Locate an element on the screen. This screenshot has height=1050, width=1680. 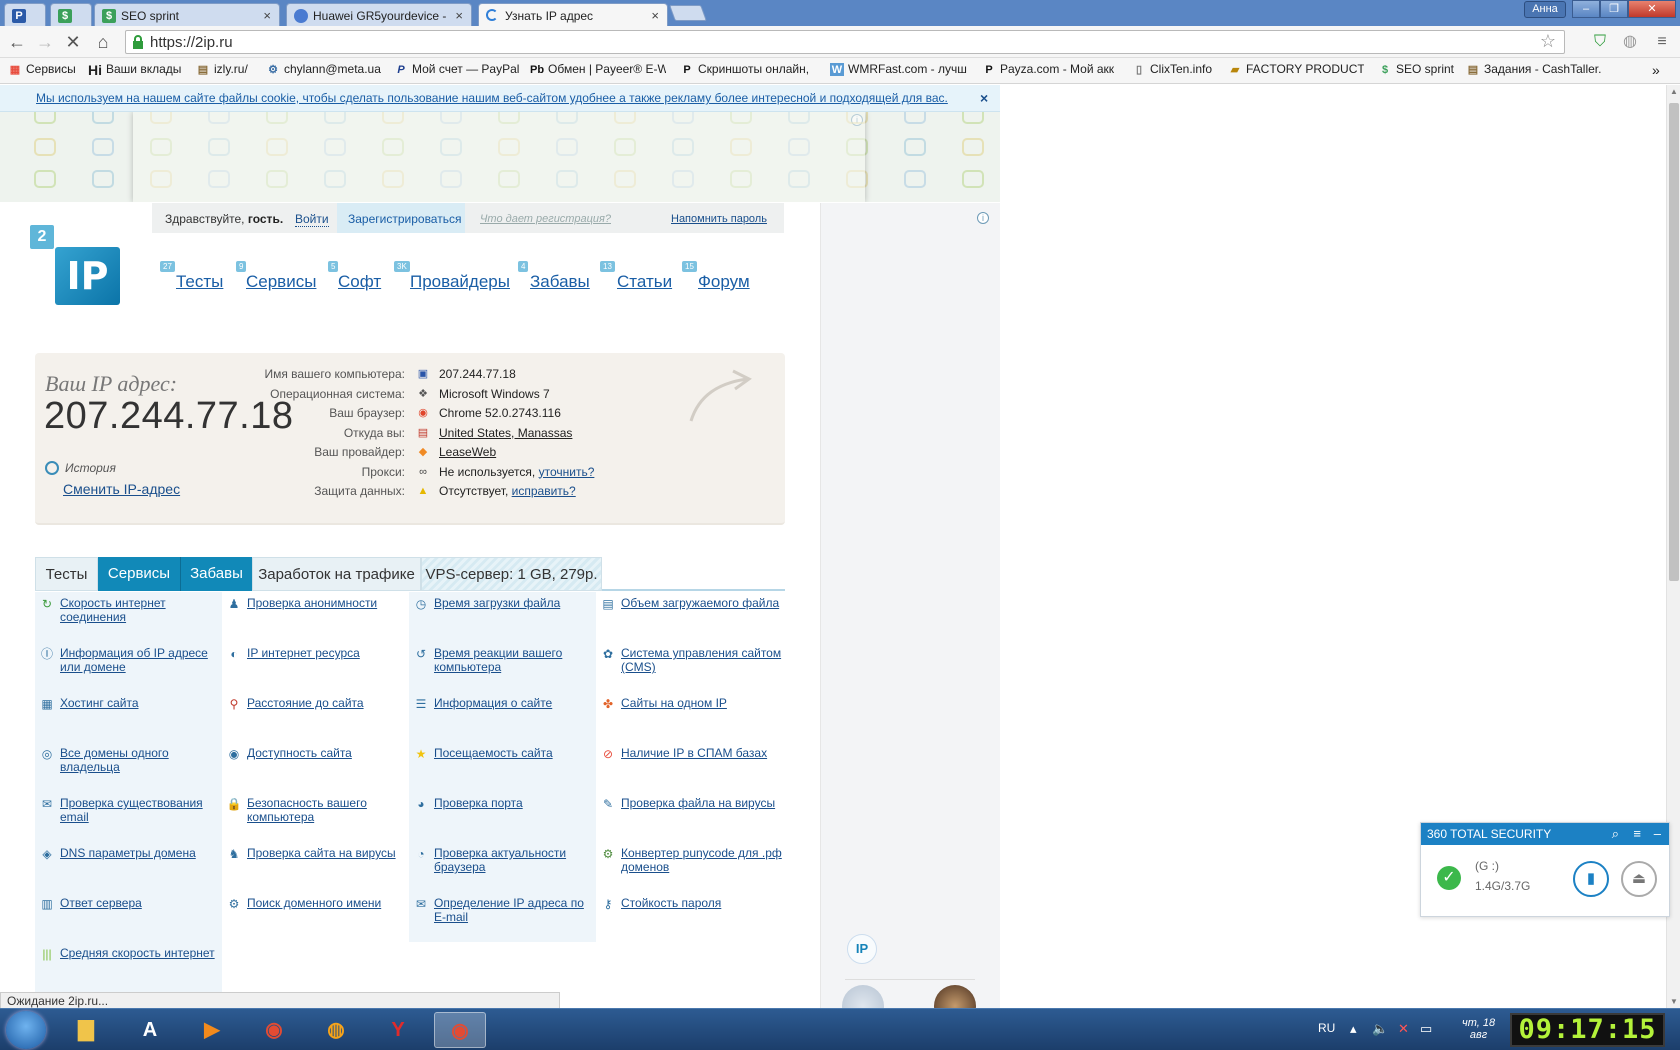
service-link: Конвертер punycode для .рф доменов is located at coordinates (701, 860).